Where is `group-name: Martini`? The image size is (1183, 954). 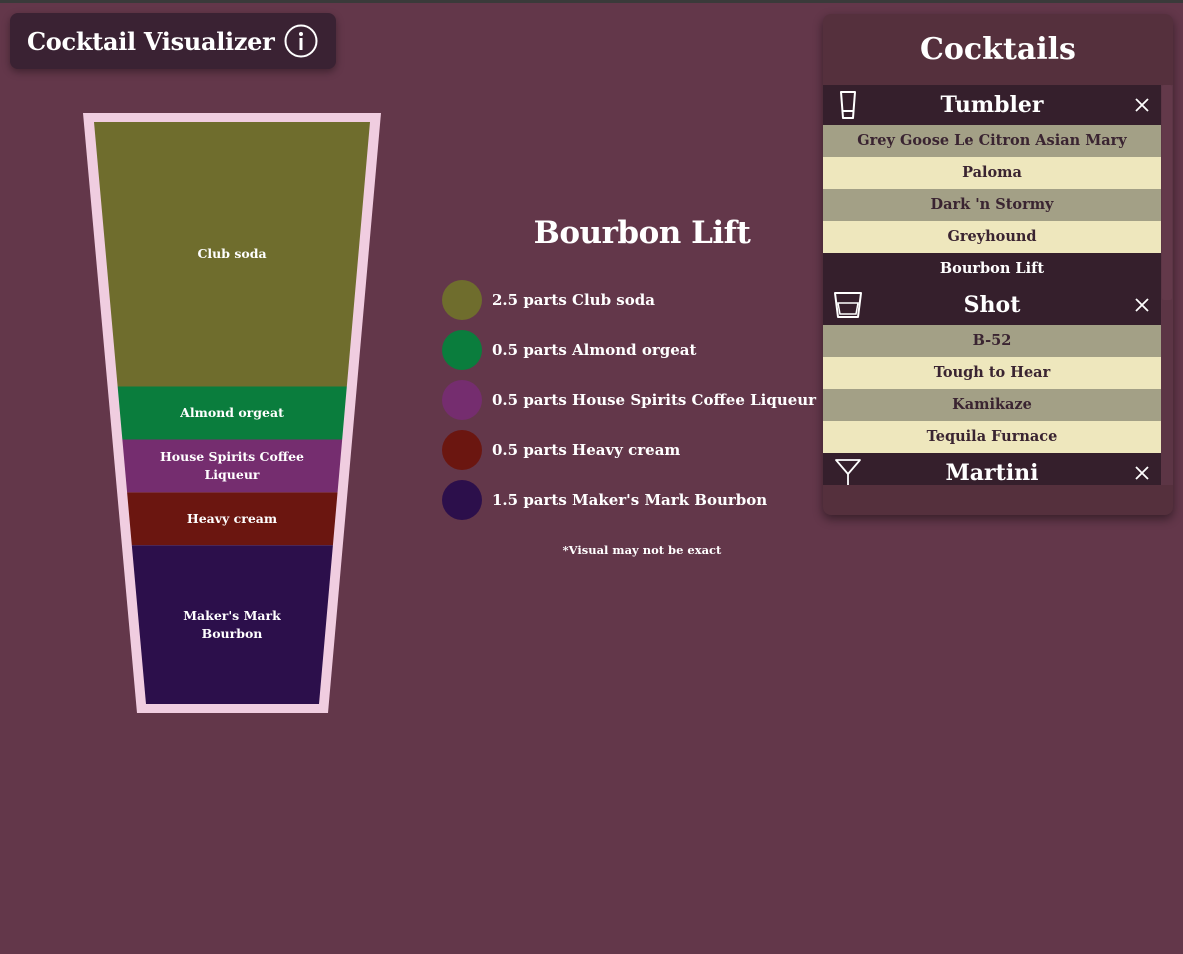
group-name: Martini is located at coordinates (992, 472).